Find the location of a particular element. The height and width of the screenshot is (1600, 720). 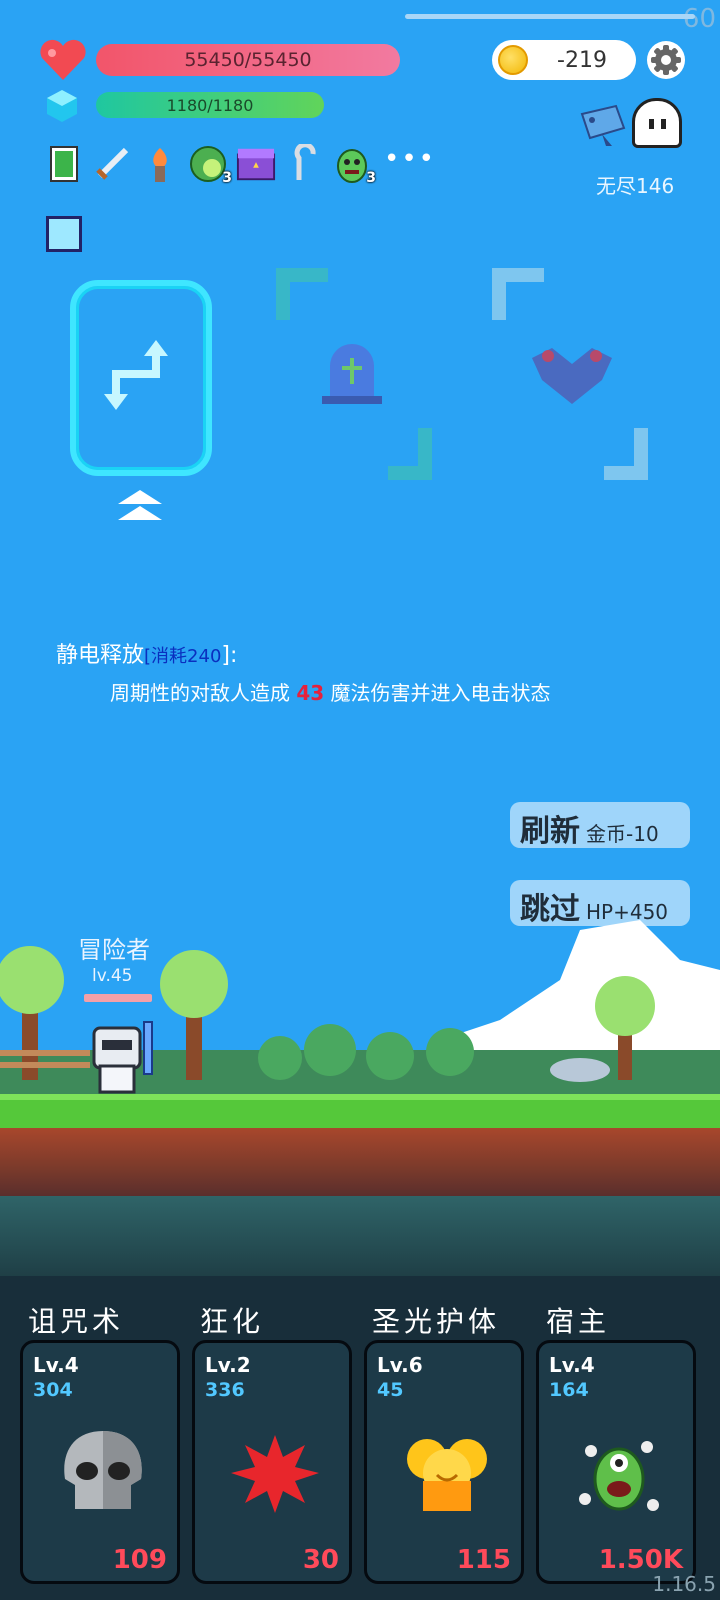

golden-shield-icon is located at coordinates (447, 1475).